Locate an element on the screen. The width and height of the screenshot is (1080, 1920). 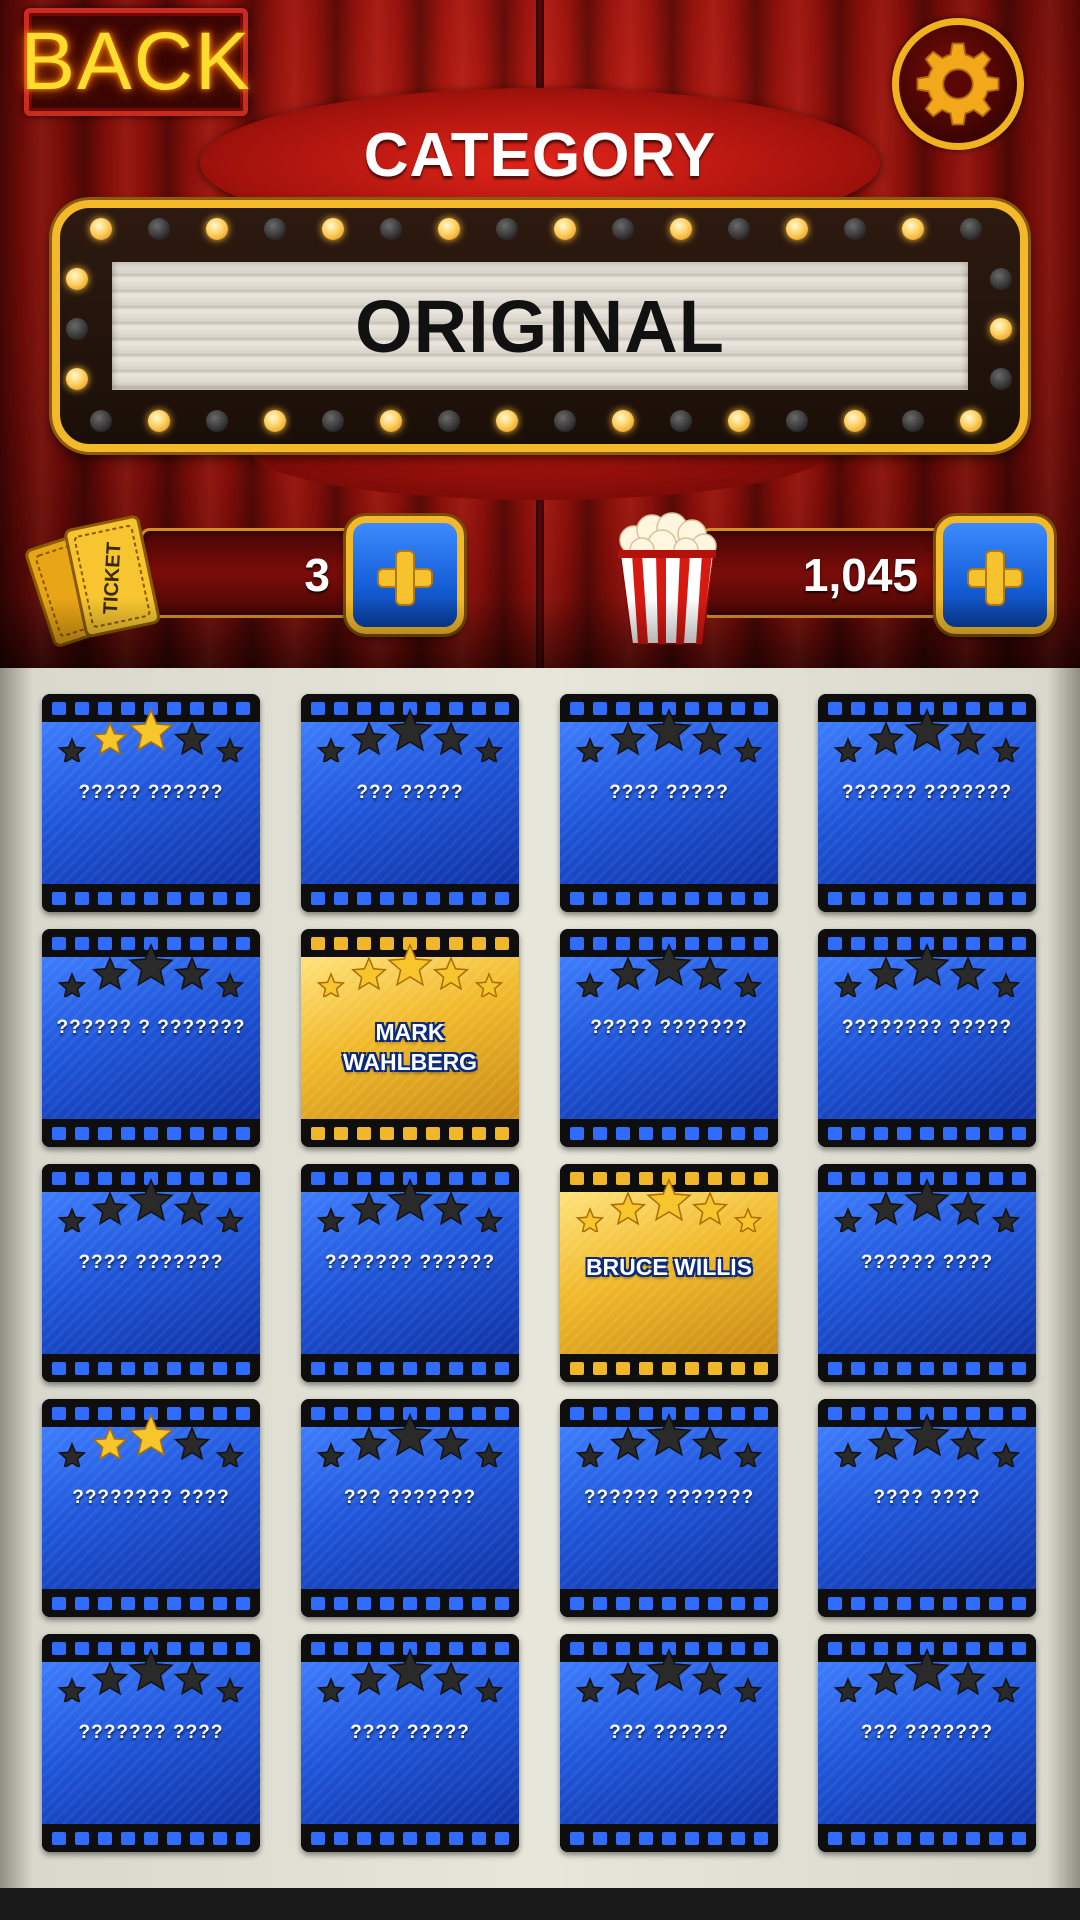
level-card: ???????? ???? is located at coordinates (151, 1508).